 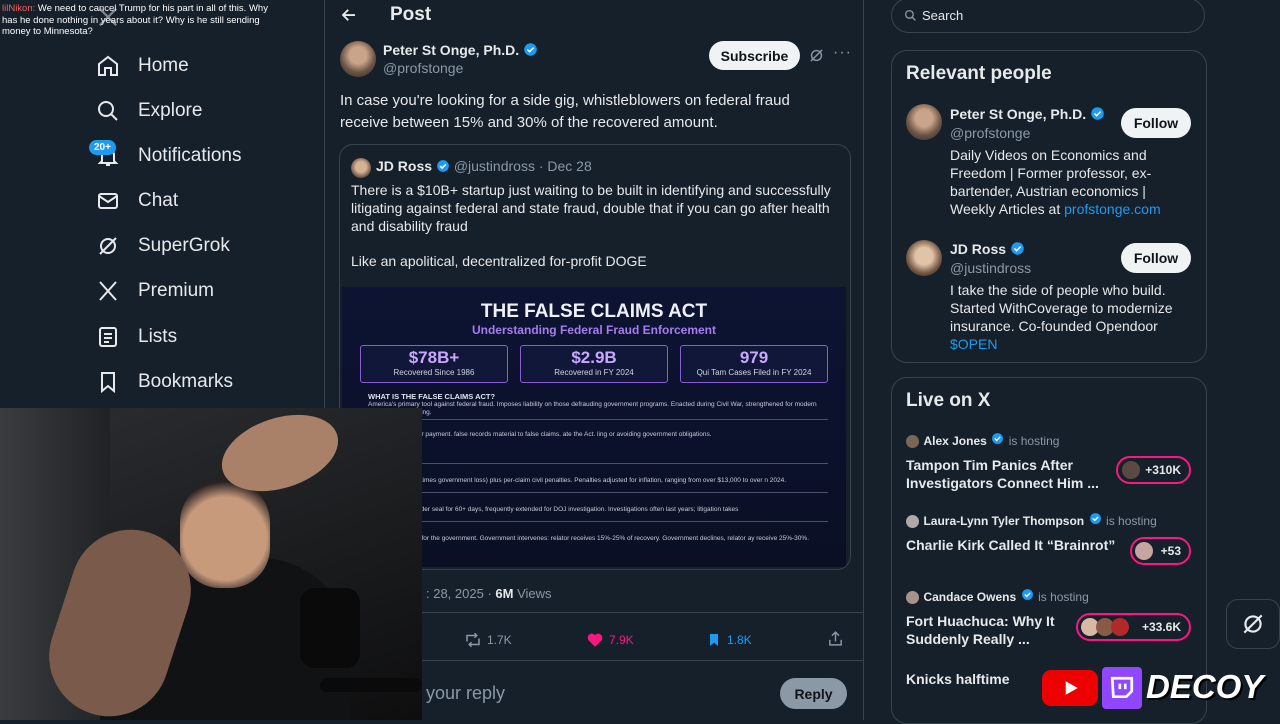 What do you see at coordinates (184, 245) in the screenshot?
I see `nav-label: SuperGrok` at bounding box center [184, 245].